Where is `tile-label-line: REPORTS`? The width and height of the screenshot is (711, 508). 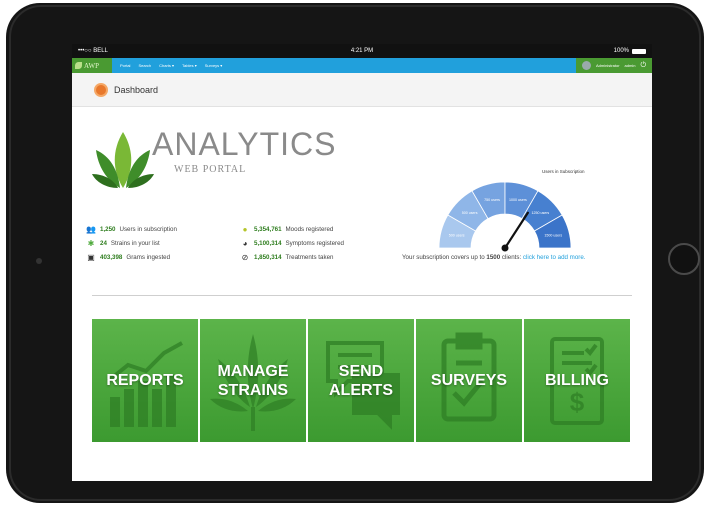
tile-label-line: REPORTS is located at coordinates (145, 380).